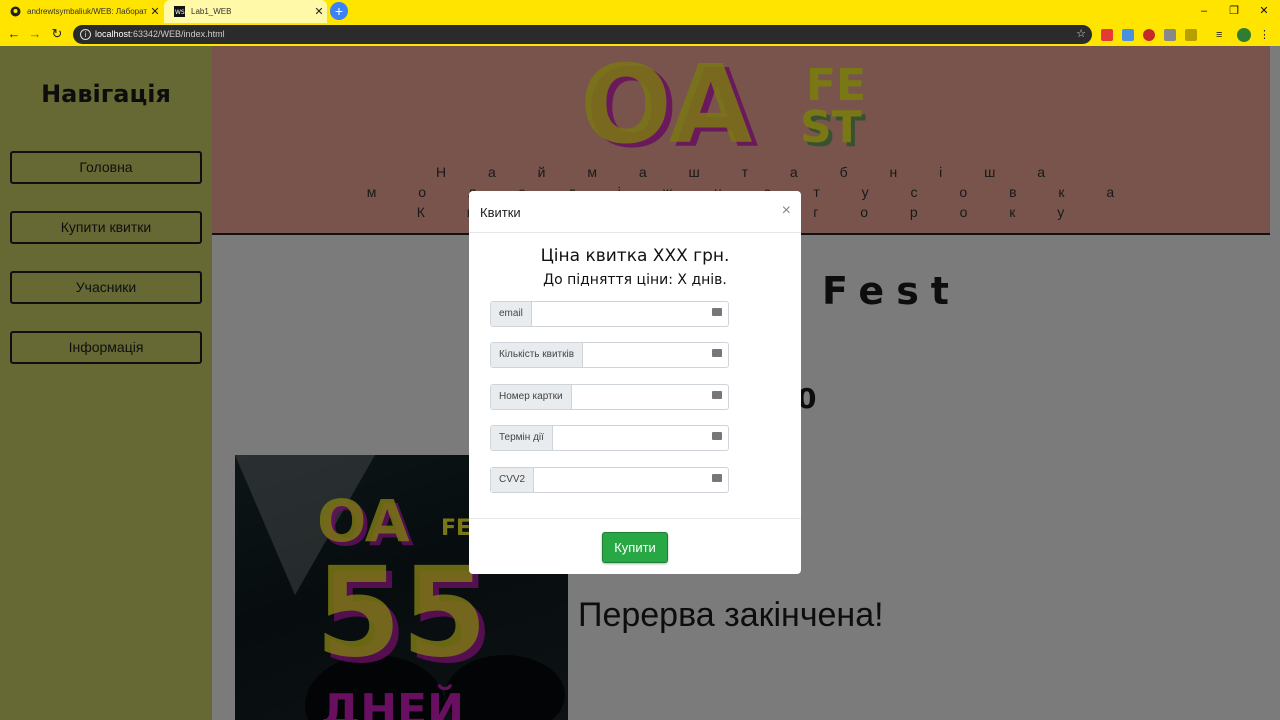  Describe the element at coordinates (1265, 35) in the screenshot. I see `menu-icon: ⋮` at that location.